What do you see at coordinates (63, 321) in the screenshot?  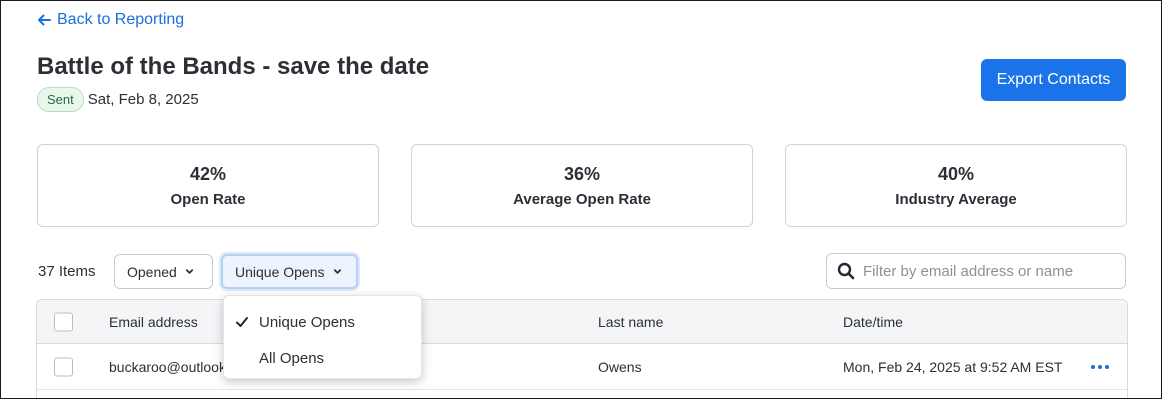 I see `select-all-checkbox` at bounding box center [63, 321].